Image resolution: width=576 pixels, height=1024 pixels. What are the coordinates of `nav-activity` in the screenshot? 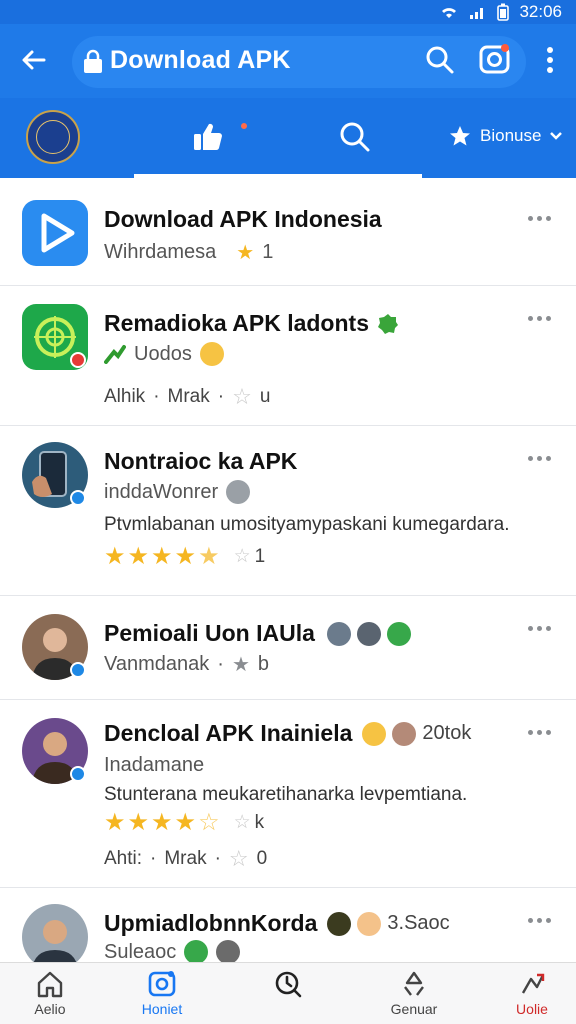 It's located at (288, 985).